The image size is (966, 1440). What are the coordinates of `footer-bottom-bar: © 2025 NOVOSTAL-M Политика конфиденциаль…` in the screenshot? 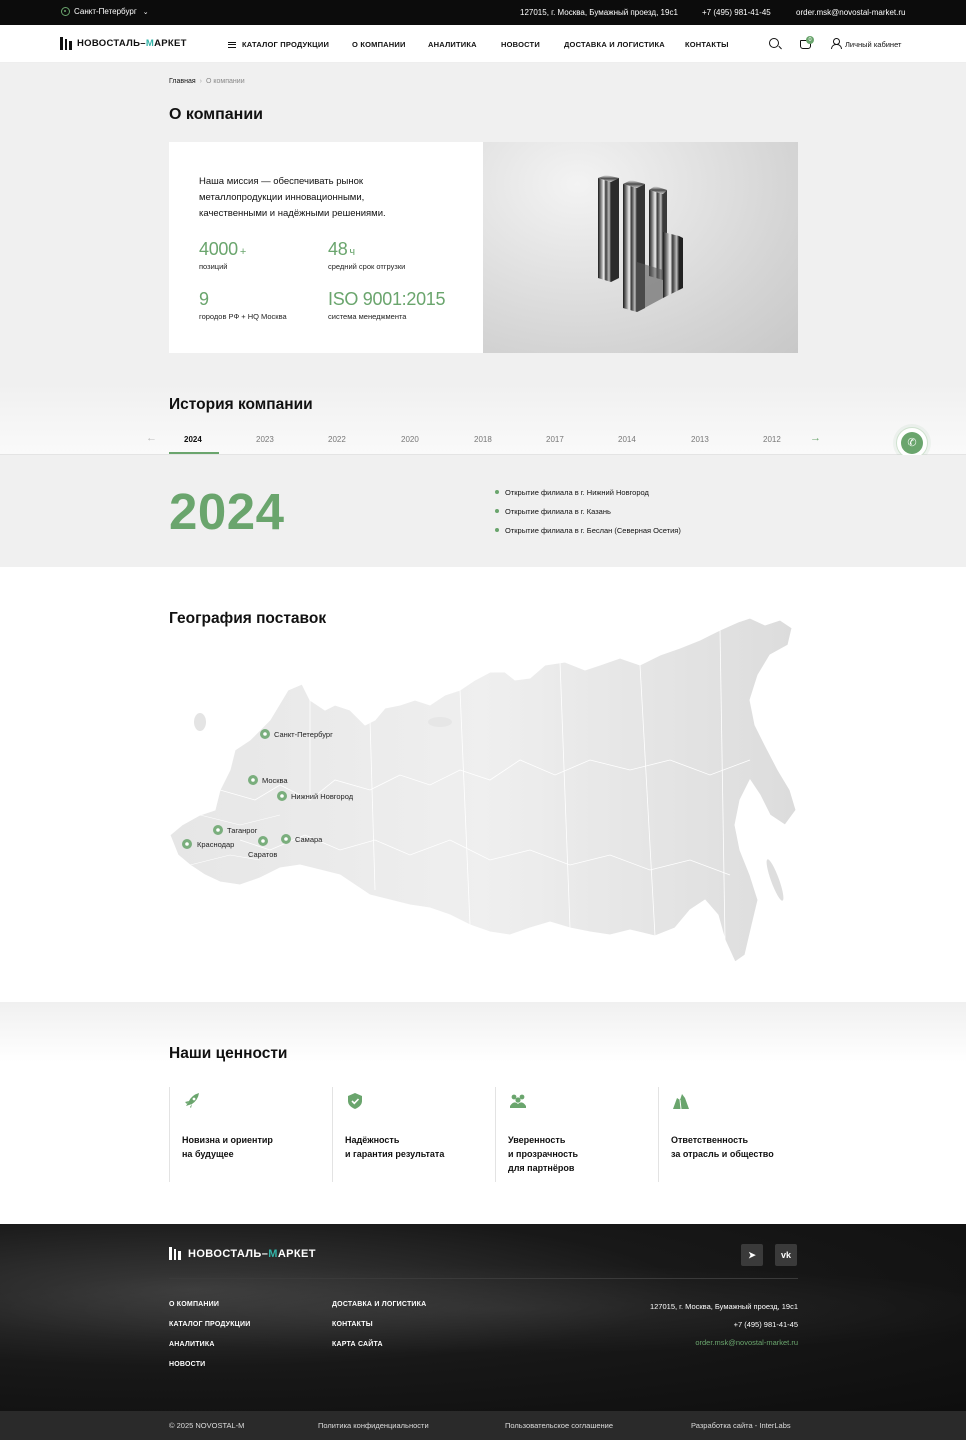 It's located at (483, 1425).